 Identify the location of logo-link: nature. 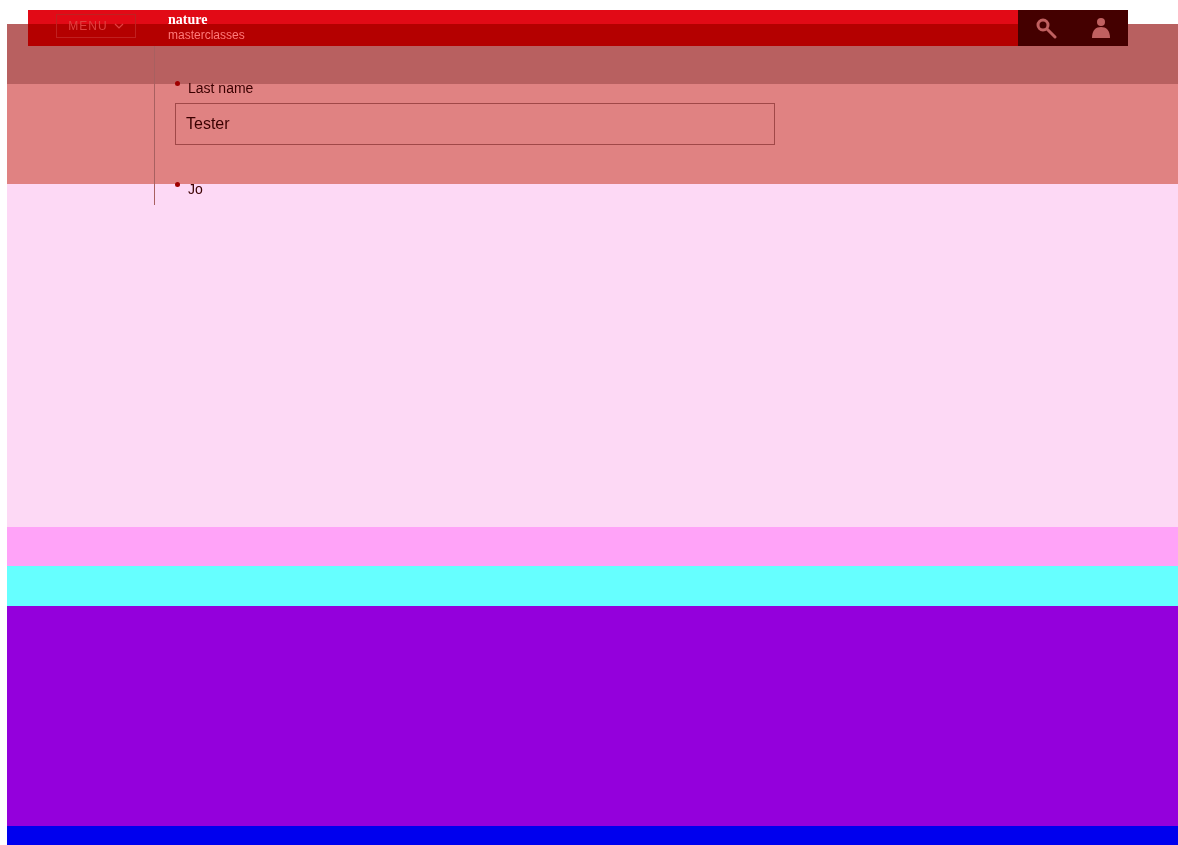
(206, 20).